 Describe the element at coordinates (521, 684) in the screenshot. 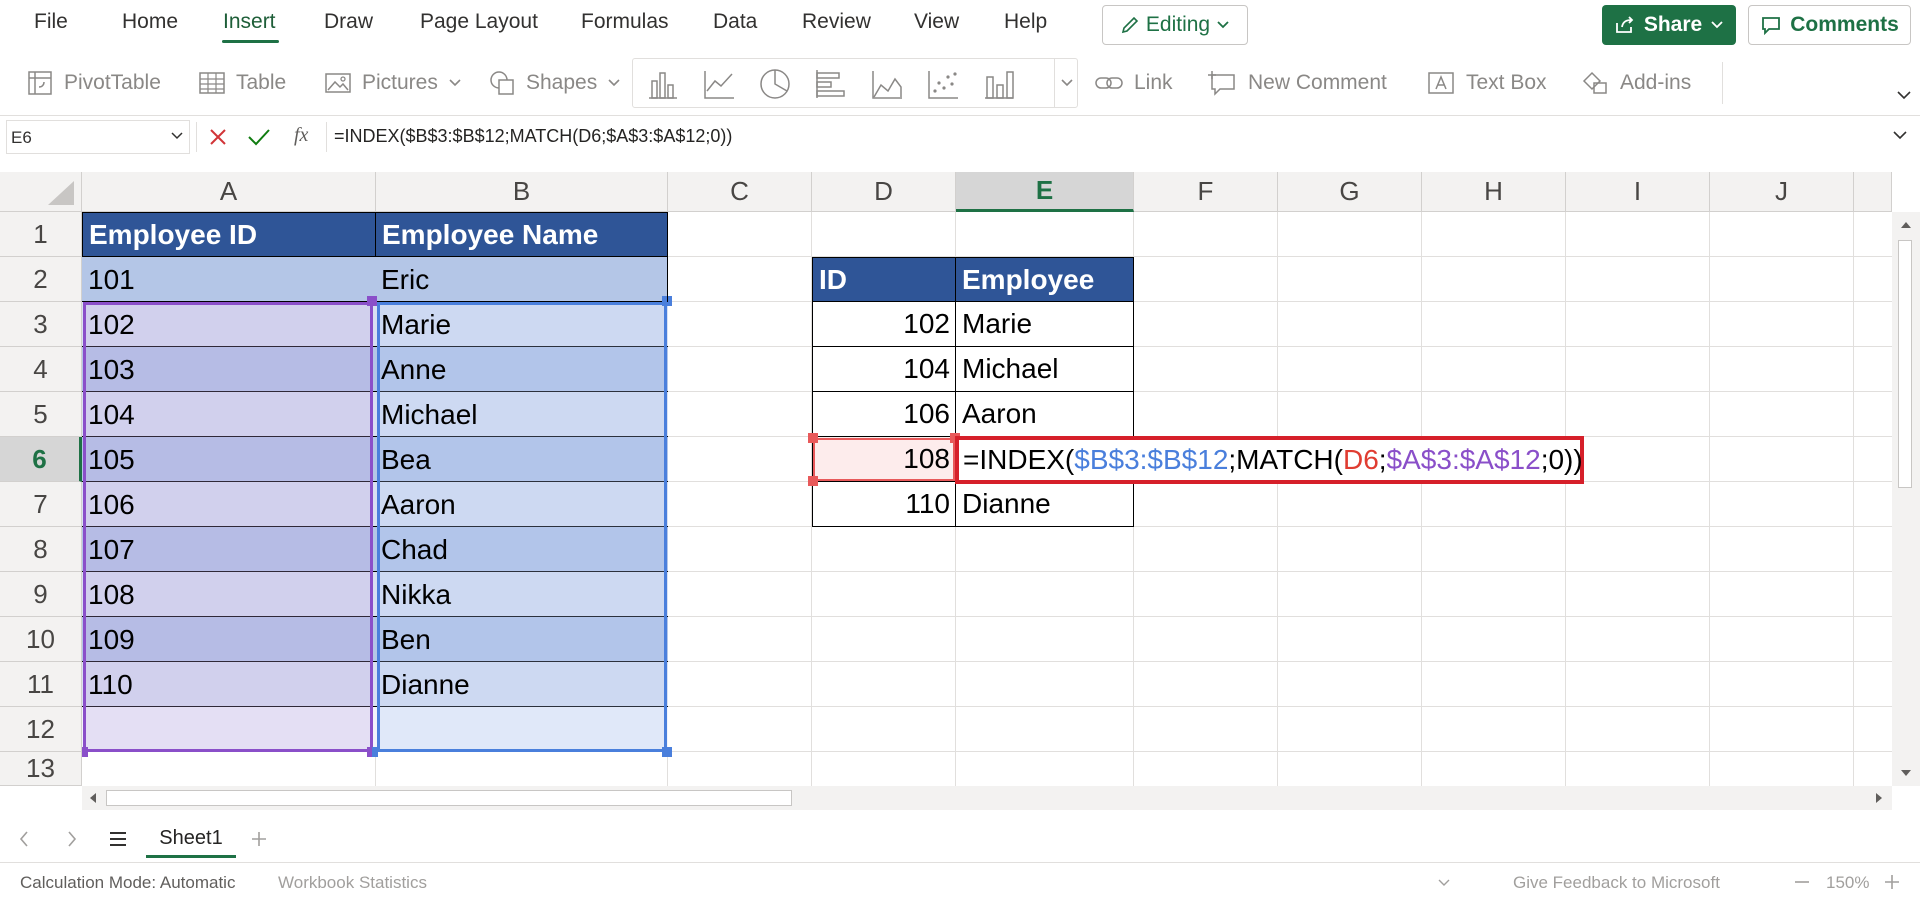

I see `table1-cell-b11: Dianne` at that location.